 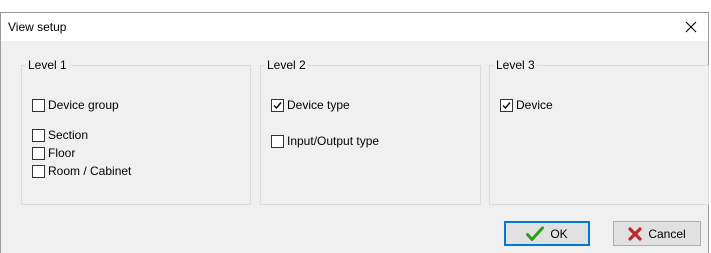 I want to click on close-icon, so click(x=691, y=27).